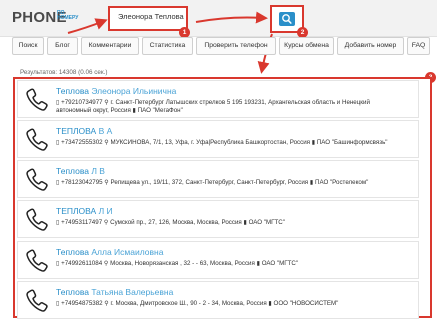  Describe the element at coordinates (105, 211) in the screenshot. I see `result-given-name: Л И` at that location.